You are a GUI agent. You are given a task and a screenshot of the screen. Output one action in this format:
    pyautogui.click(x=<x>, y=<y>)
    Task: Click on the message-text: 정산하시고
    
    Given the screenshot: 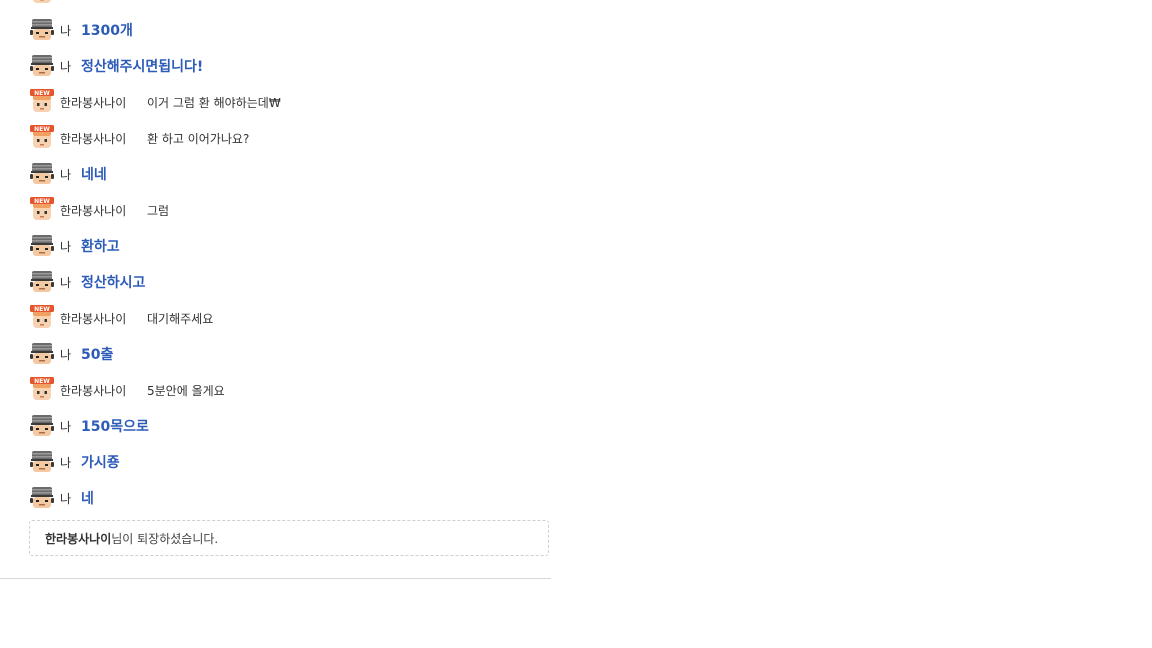 What is the action you would take?
    pyautogui.click(x=113, y=283)
    